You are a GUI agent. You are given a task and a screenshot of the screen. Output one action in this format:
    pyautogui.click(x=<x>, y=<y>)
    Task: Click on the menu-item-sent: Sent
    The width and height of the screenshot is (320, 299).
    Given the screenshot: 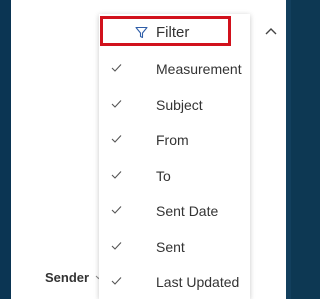 What is the action you would take?
    pyautogui.click(x=174, y=248)
    